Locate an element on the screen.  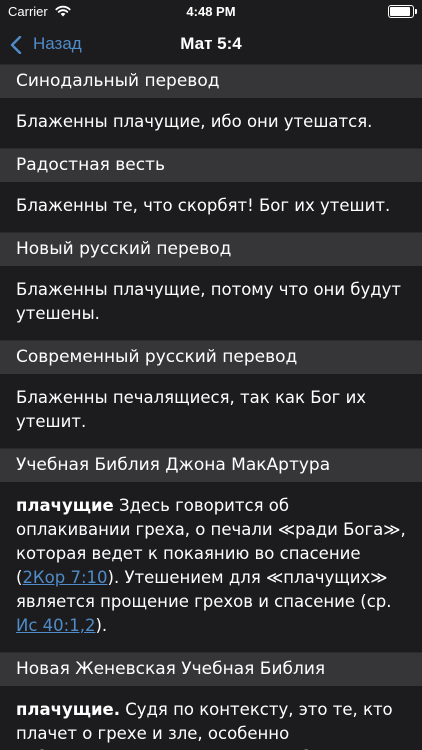
status-bar: Carrier 4:48 PM is located at coordinates (211, 12).